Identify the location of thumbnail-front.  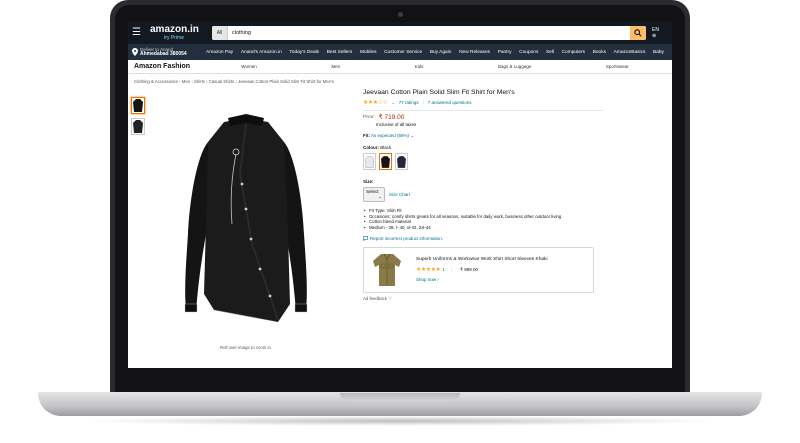
(138, 105).